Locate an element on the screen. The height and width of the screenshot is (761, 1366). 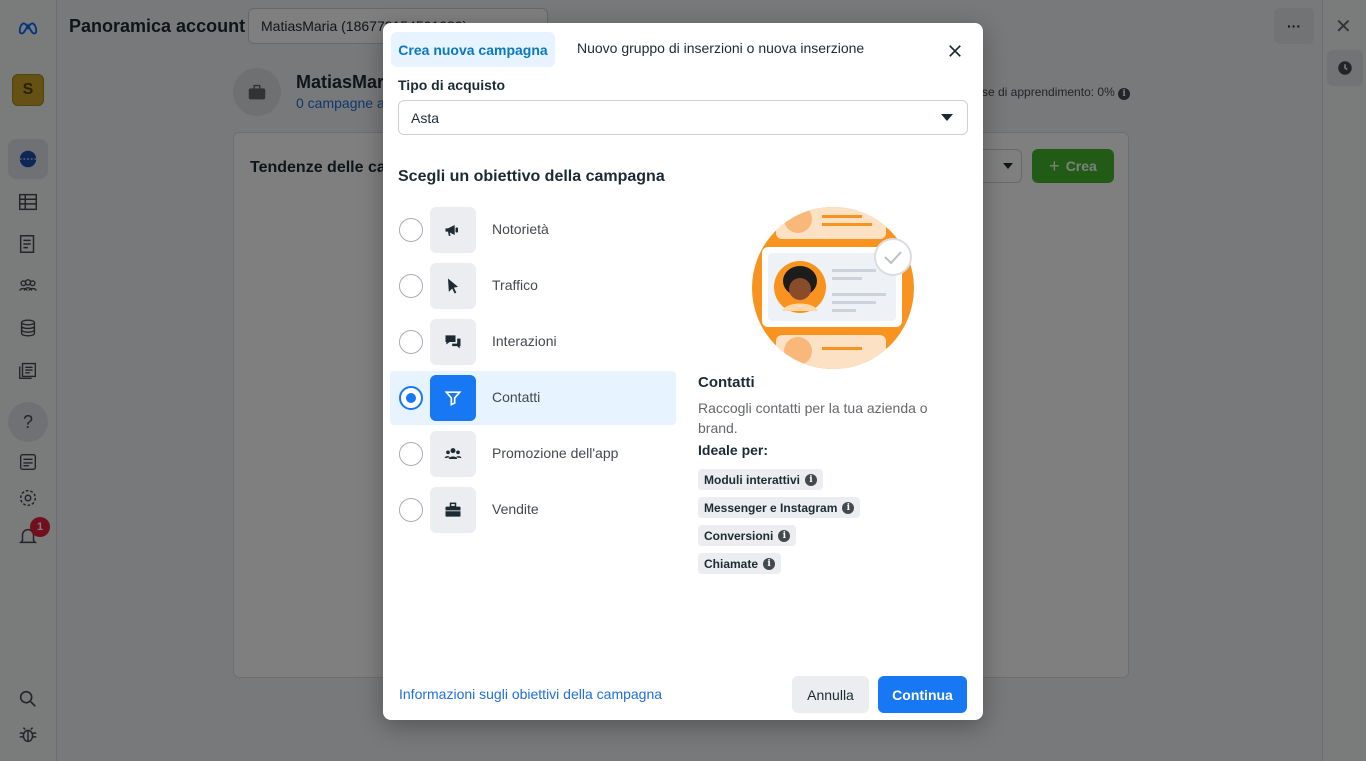
objective-label: Notorietà is located at coordinates (520, 229).